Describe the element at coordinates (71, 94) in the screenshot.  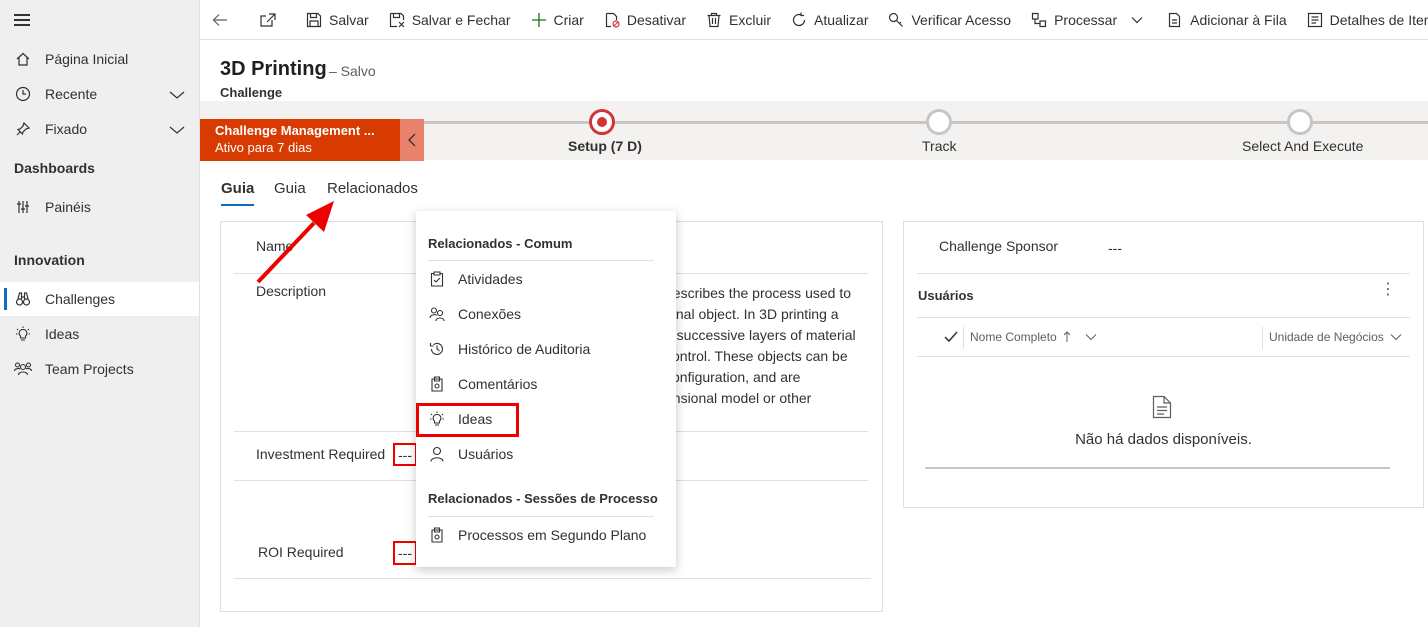
I see `sidebar-item-label: Recente` at that location.